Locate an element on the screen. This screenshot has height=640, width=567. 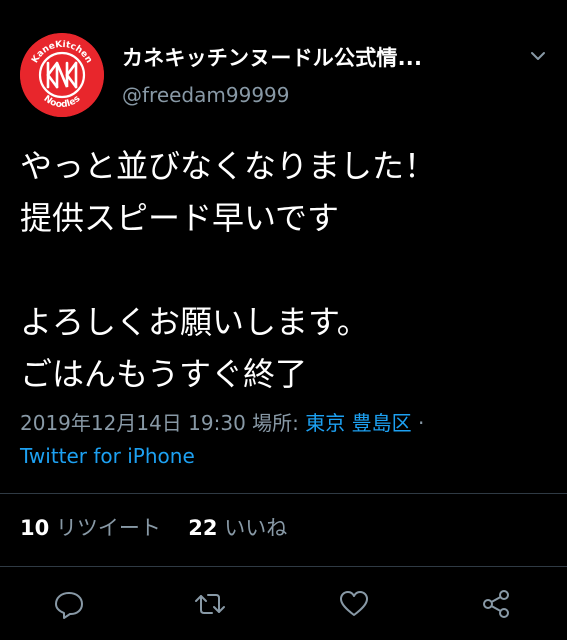
likes-label: いいね is located at coordinates (256, 528).